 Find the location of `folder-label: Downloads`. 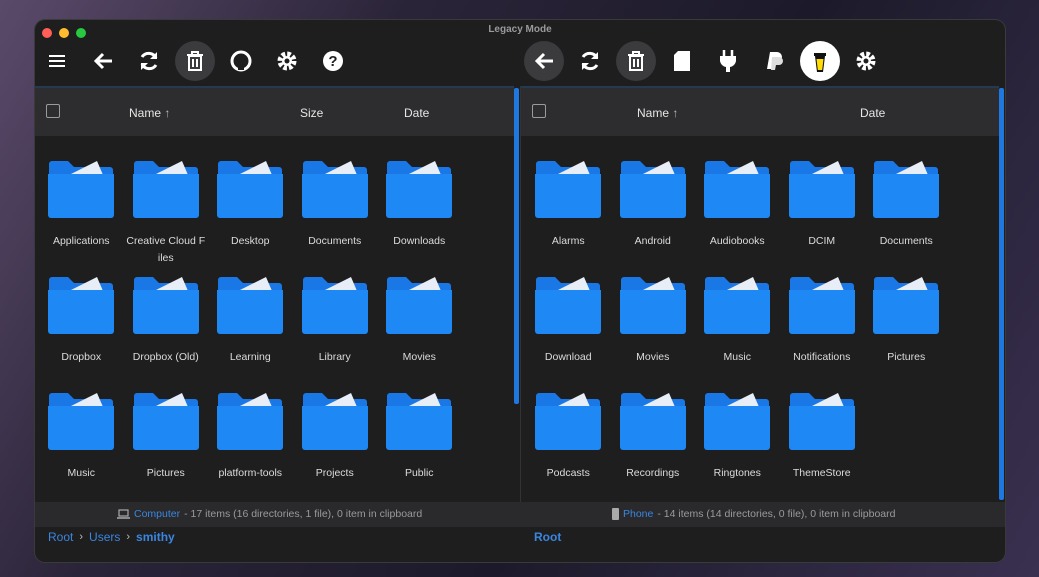

folder-label: Downloads is located at coordinates (419, 241).